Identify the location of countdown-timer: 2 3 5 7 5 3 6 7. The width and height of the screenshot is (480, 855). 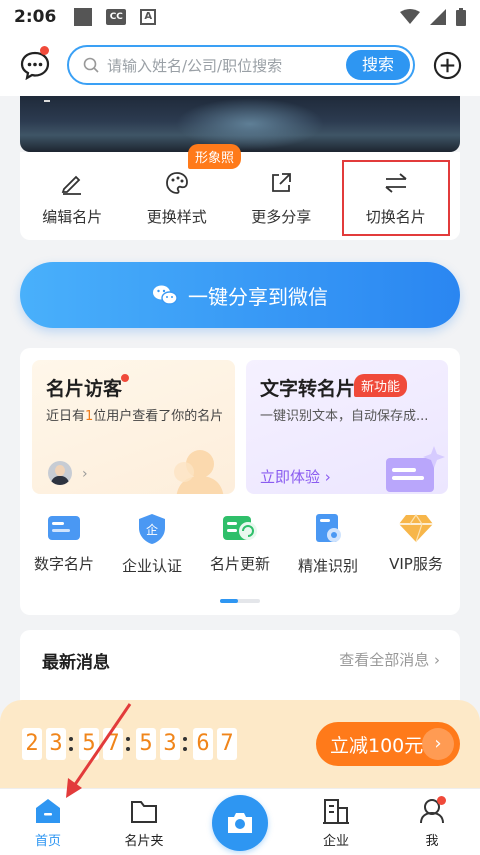
(131, 744).